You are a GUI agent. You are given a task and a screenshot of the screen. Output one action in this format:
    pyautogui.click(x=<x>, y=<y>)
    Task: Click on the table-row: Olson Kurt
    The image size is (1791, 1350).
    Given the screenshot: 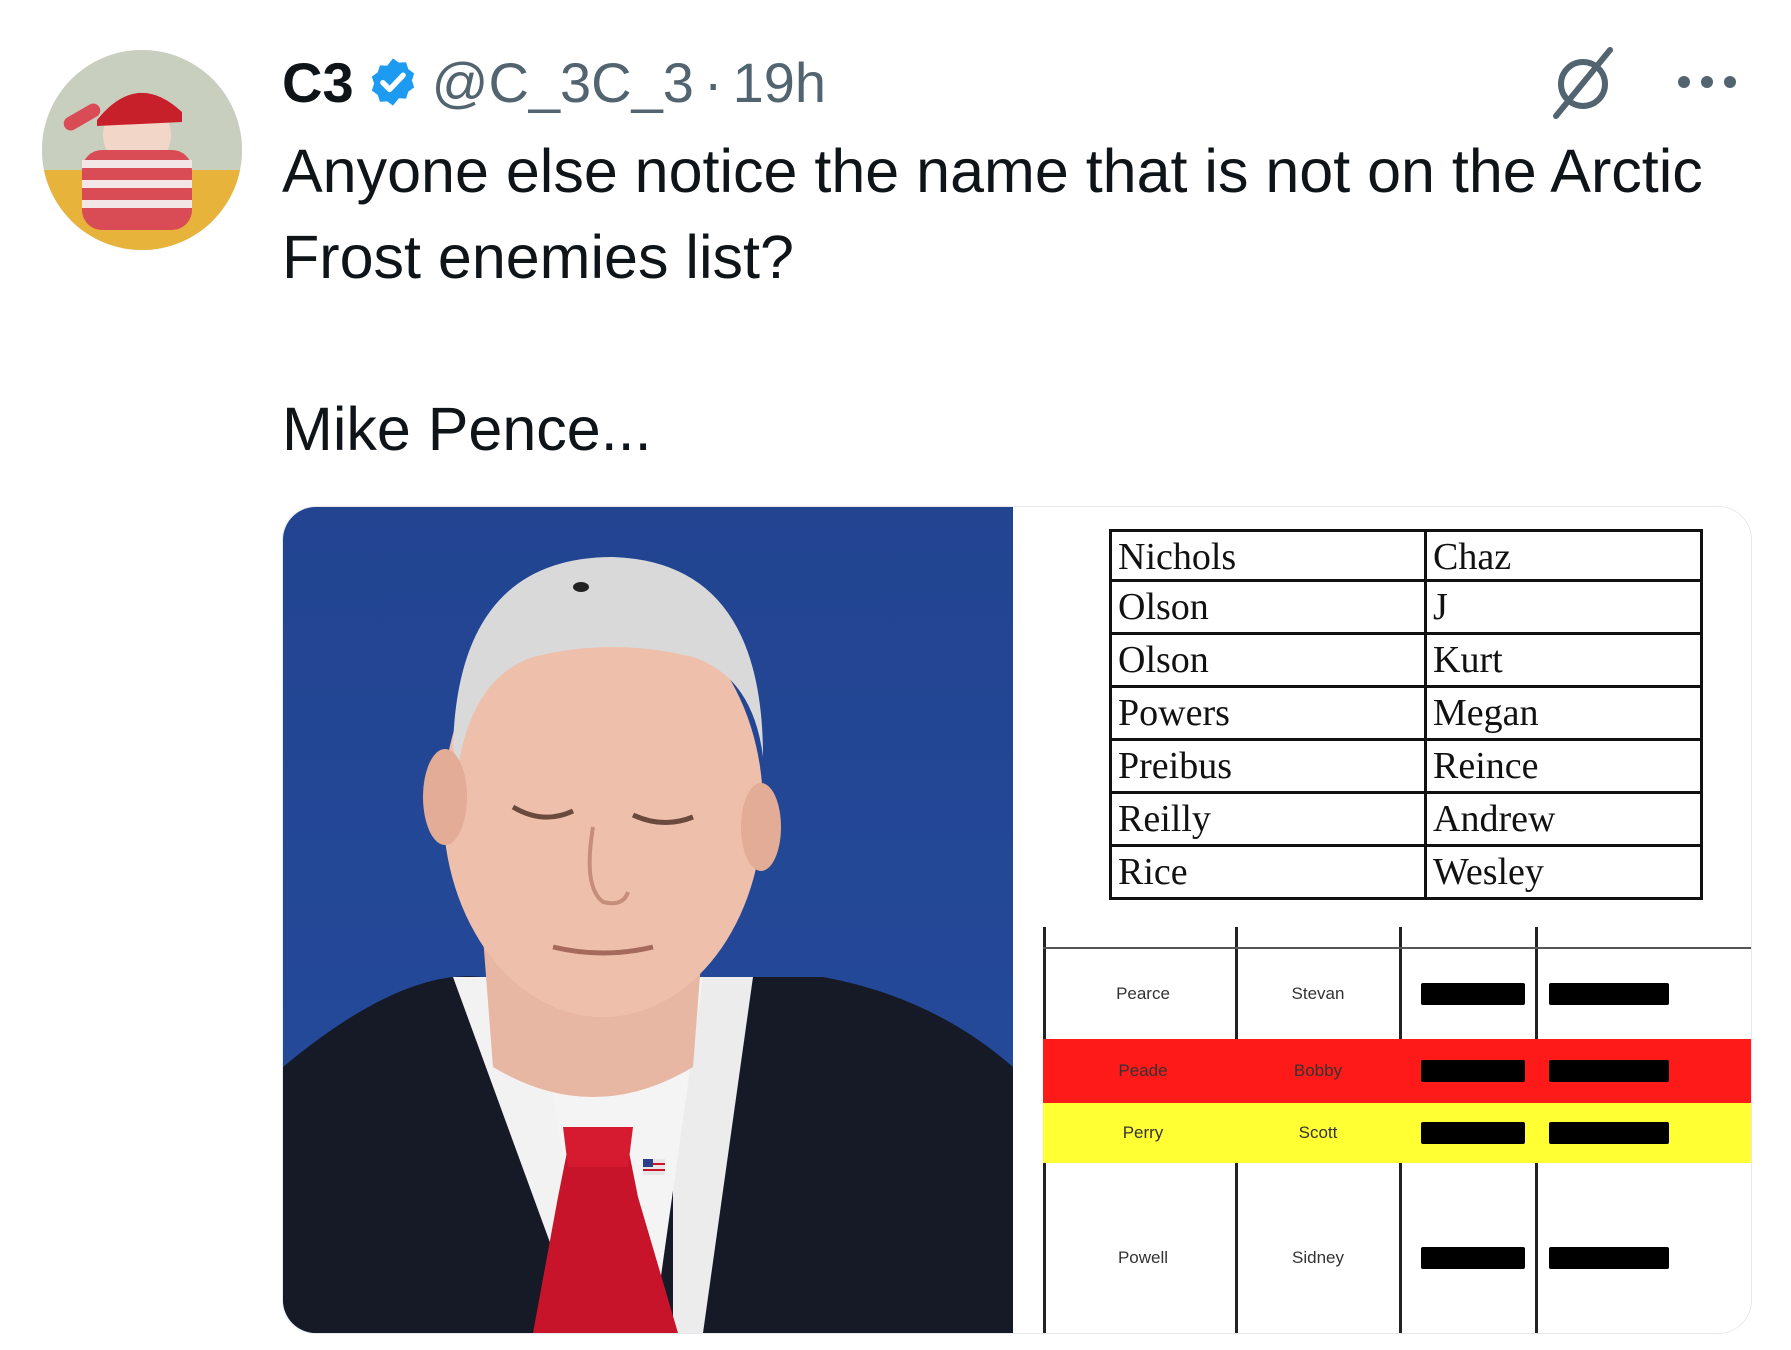 What is the action you would take?
    pyautogui.click(x=1406, y=661)
    